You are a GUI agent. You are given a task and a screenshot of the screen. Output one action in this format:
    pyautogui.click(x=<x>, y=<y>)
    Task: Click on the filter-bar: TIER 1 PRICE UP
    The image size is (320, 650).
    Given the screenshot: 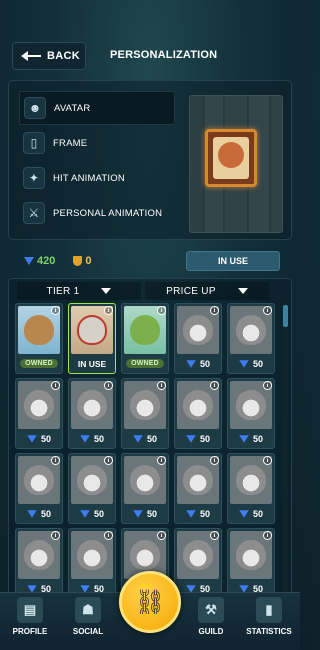 What is the action you would take?
    pyautogui.click(x=145, y=291)
    